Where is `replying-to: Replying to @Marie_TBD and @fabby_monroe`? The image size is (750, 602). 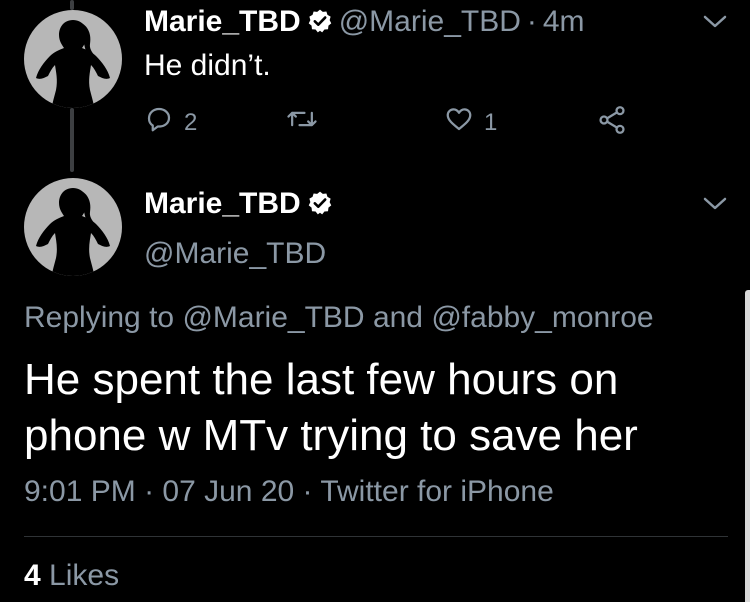
replying-to: Replying to @Marie_TBD and @fabby_monroe is located at coordinates (339, 318).